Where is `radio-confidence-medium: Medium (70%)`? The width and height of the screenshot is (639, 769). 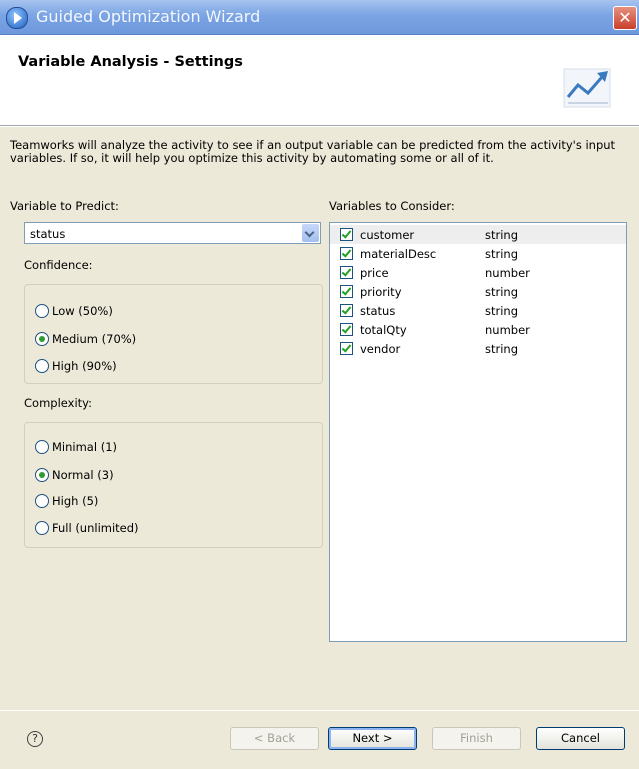
radio-confidence-medium: Medium (70%) is located at coordinates (85, 339).